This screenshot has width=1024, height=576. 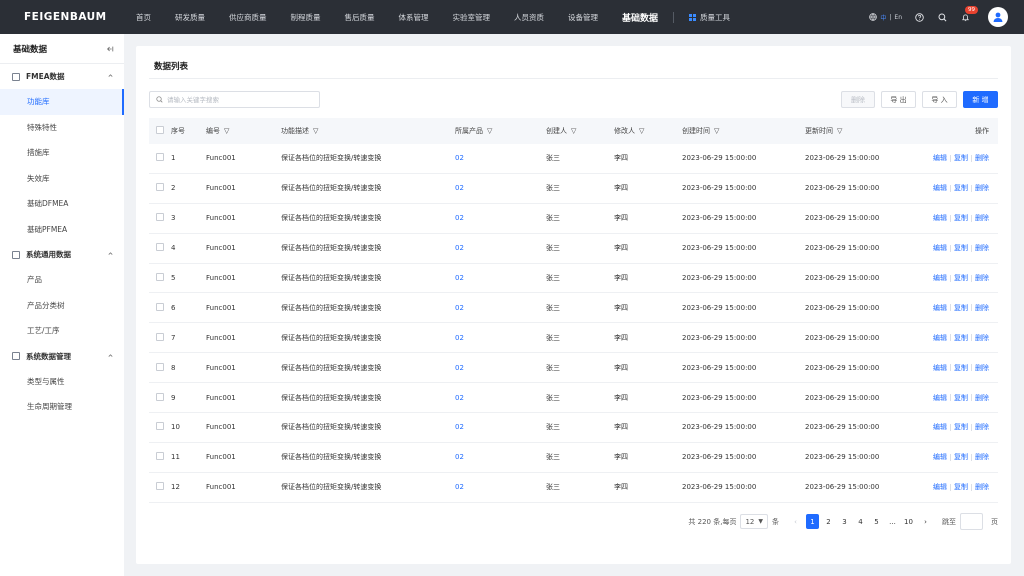 I want to click on sidebar-group: FMEA数据, so click(x=62, y=76).